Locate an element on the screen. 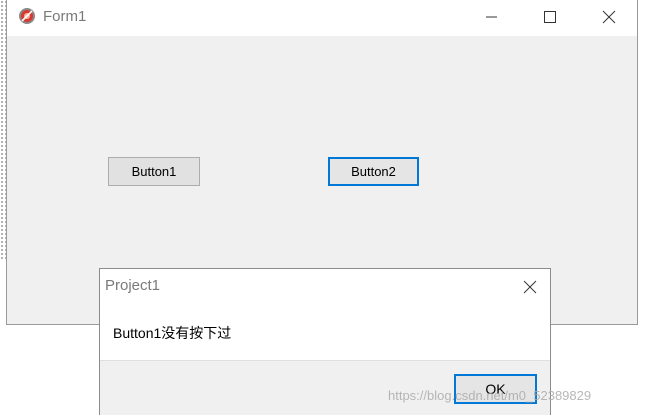 The width and height of the screenshot is (647, 415). form1-titlebar: Form1 is located at coordinates (322, 18).